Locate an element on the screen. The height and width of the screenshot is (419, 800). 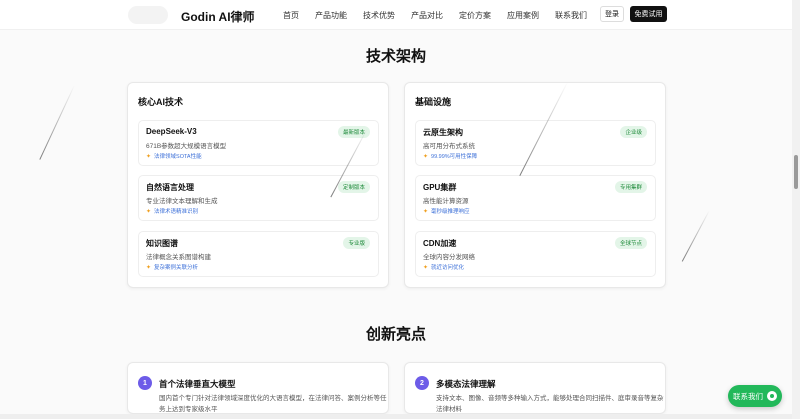
menu-item-cases: 应用案例 is located at coordinates (523, 15).